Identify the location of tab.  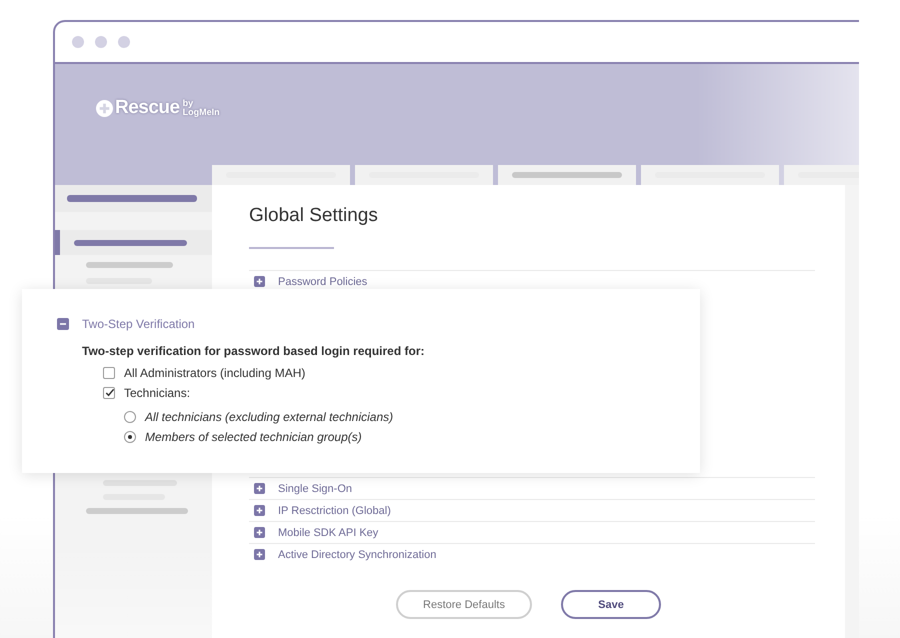
(567, 175).